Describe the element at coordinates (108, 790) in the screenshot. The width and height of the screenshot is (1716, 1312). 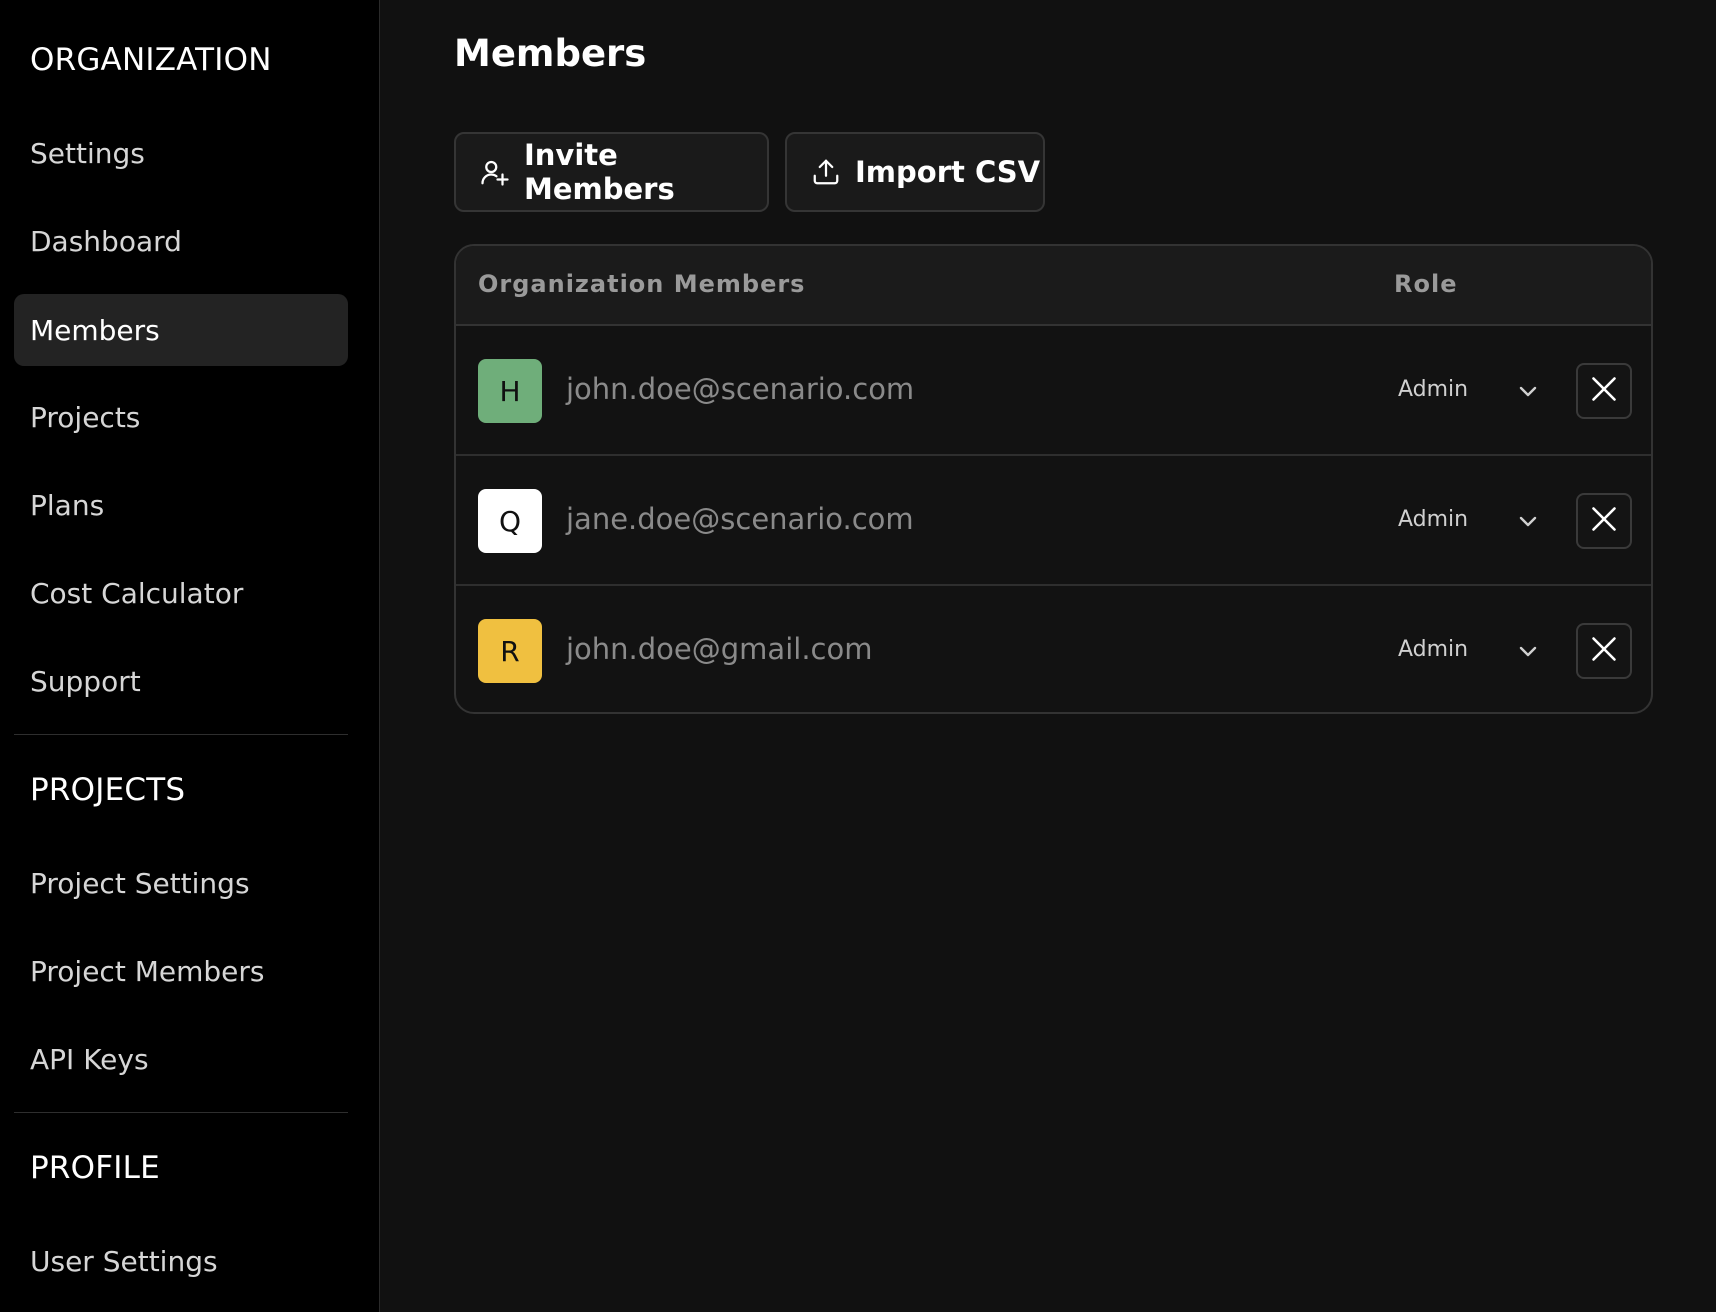
I see `section-title-projects: PROJECTS` at that location.